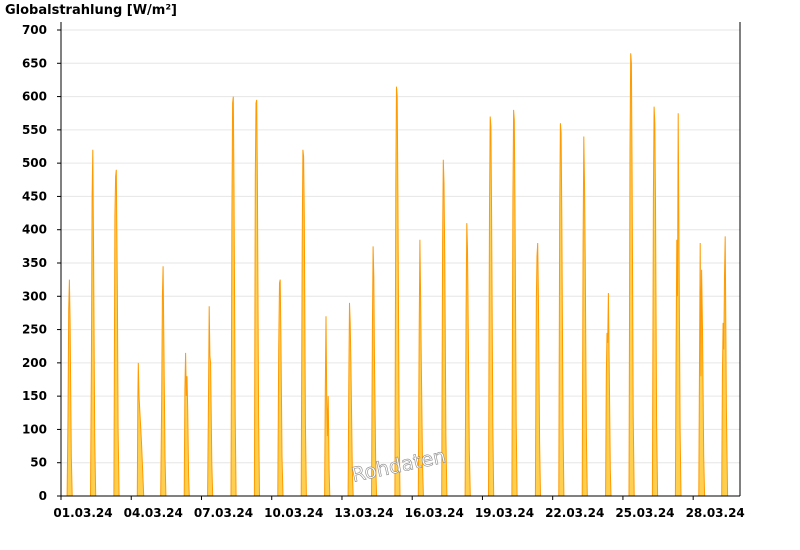 The height and width of the screenshot is (550, 800). What do you see at coordinates (34, 363) in the screenshot?
I see `y-tick-label: 200` at bounding box center [34, 363].